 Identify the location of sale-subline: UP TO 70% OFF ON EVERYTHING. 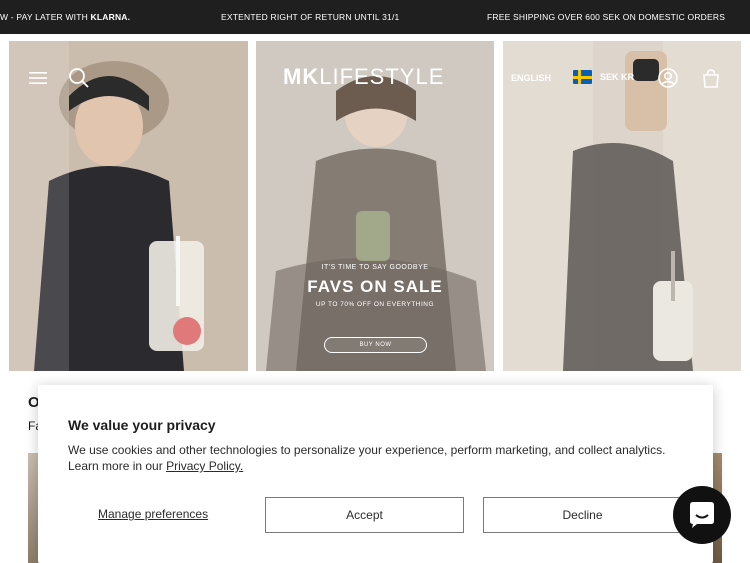
(375, 304).